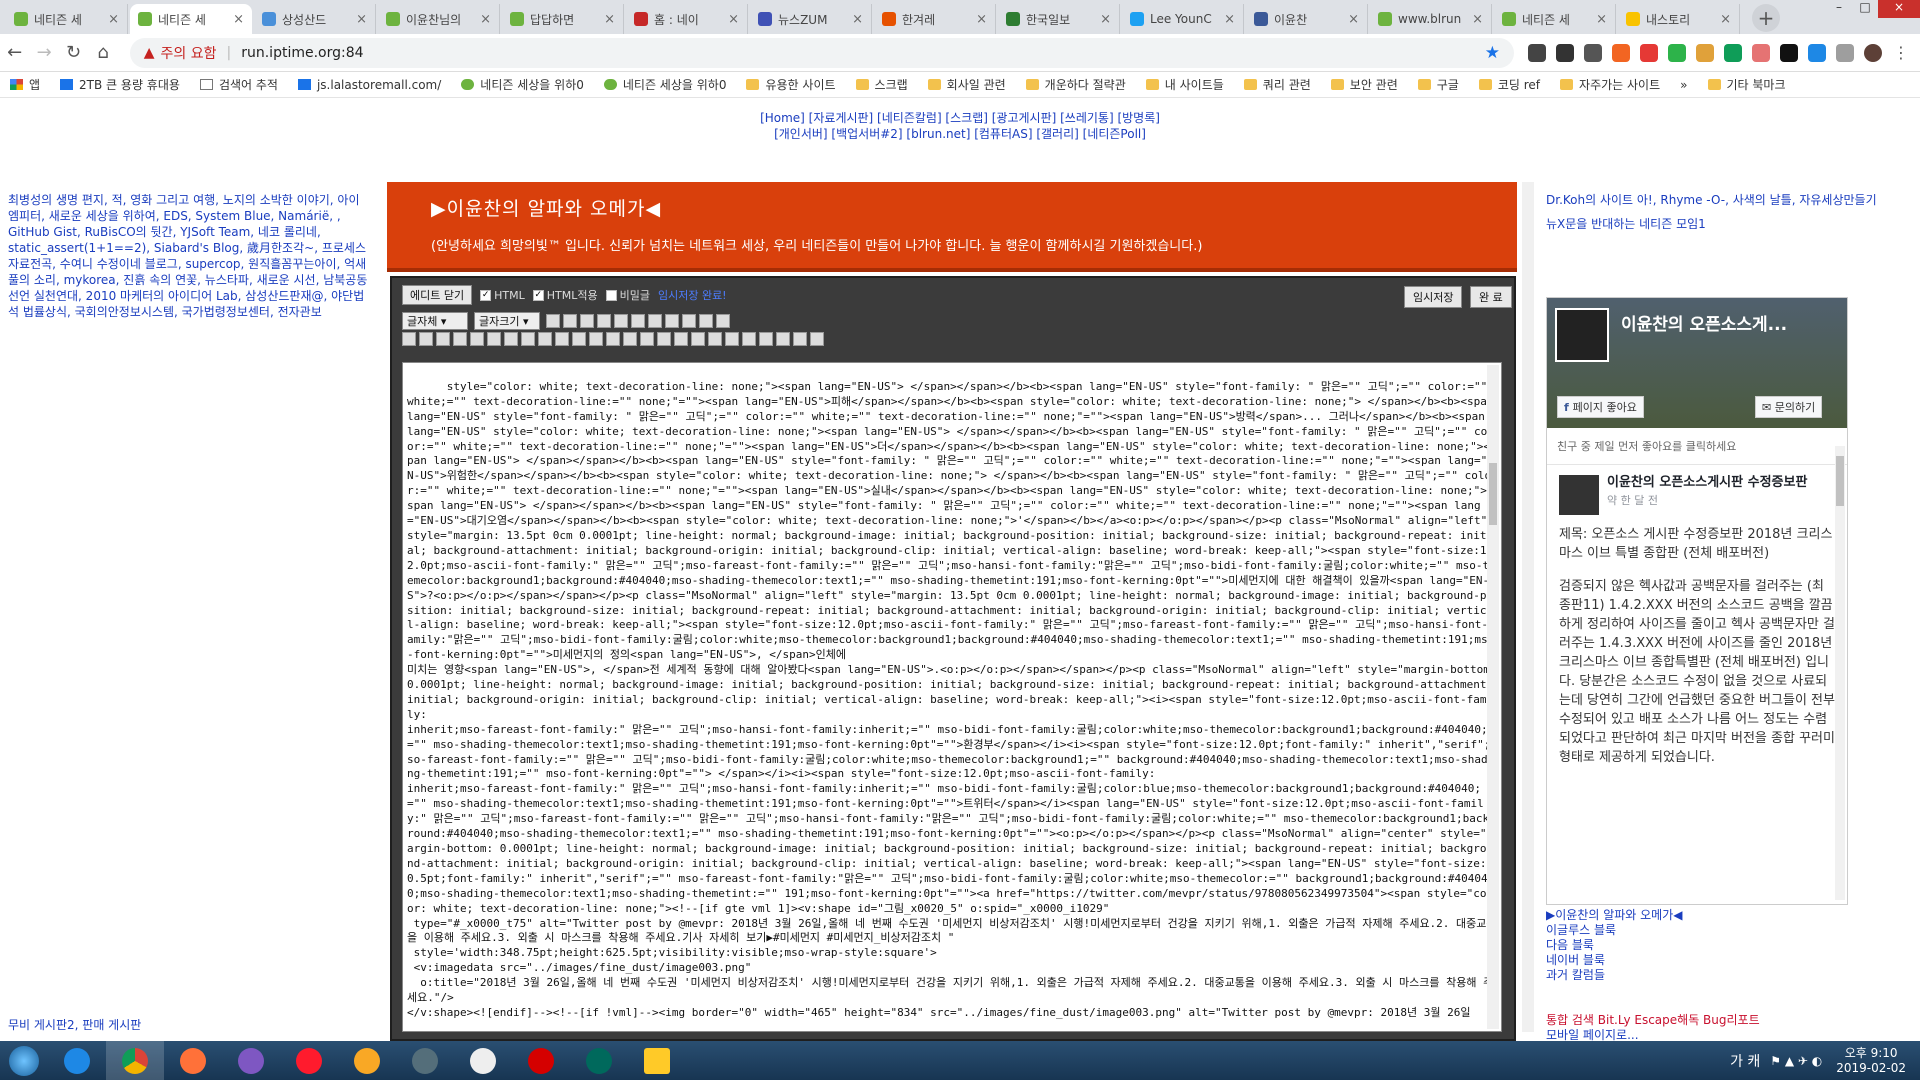  Describe the element at coordinates (1183, 19) in the screenshot. I see `browser-tab: Lee YounC ×` at that location.